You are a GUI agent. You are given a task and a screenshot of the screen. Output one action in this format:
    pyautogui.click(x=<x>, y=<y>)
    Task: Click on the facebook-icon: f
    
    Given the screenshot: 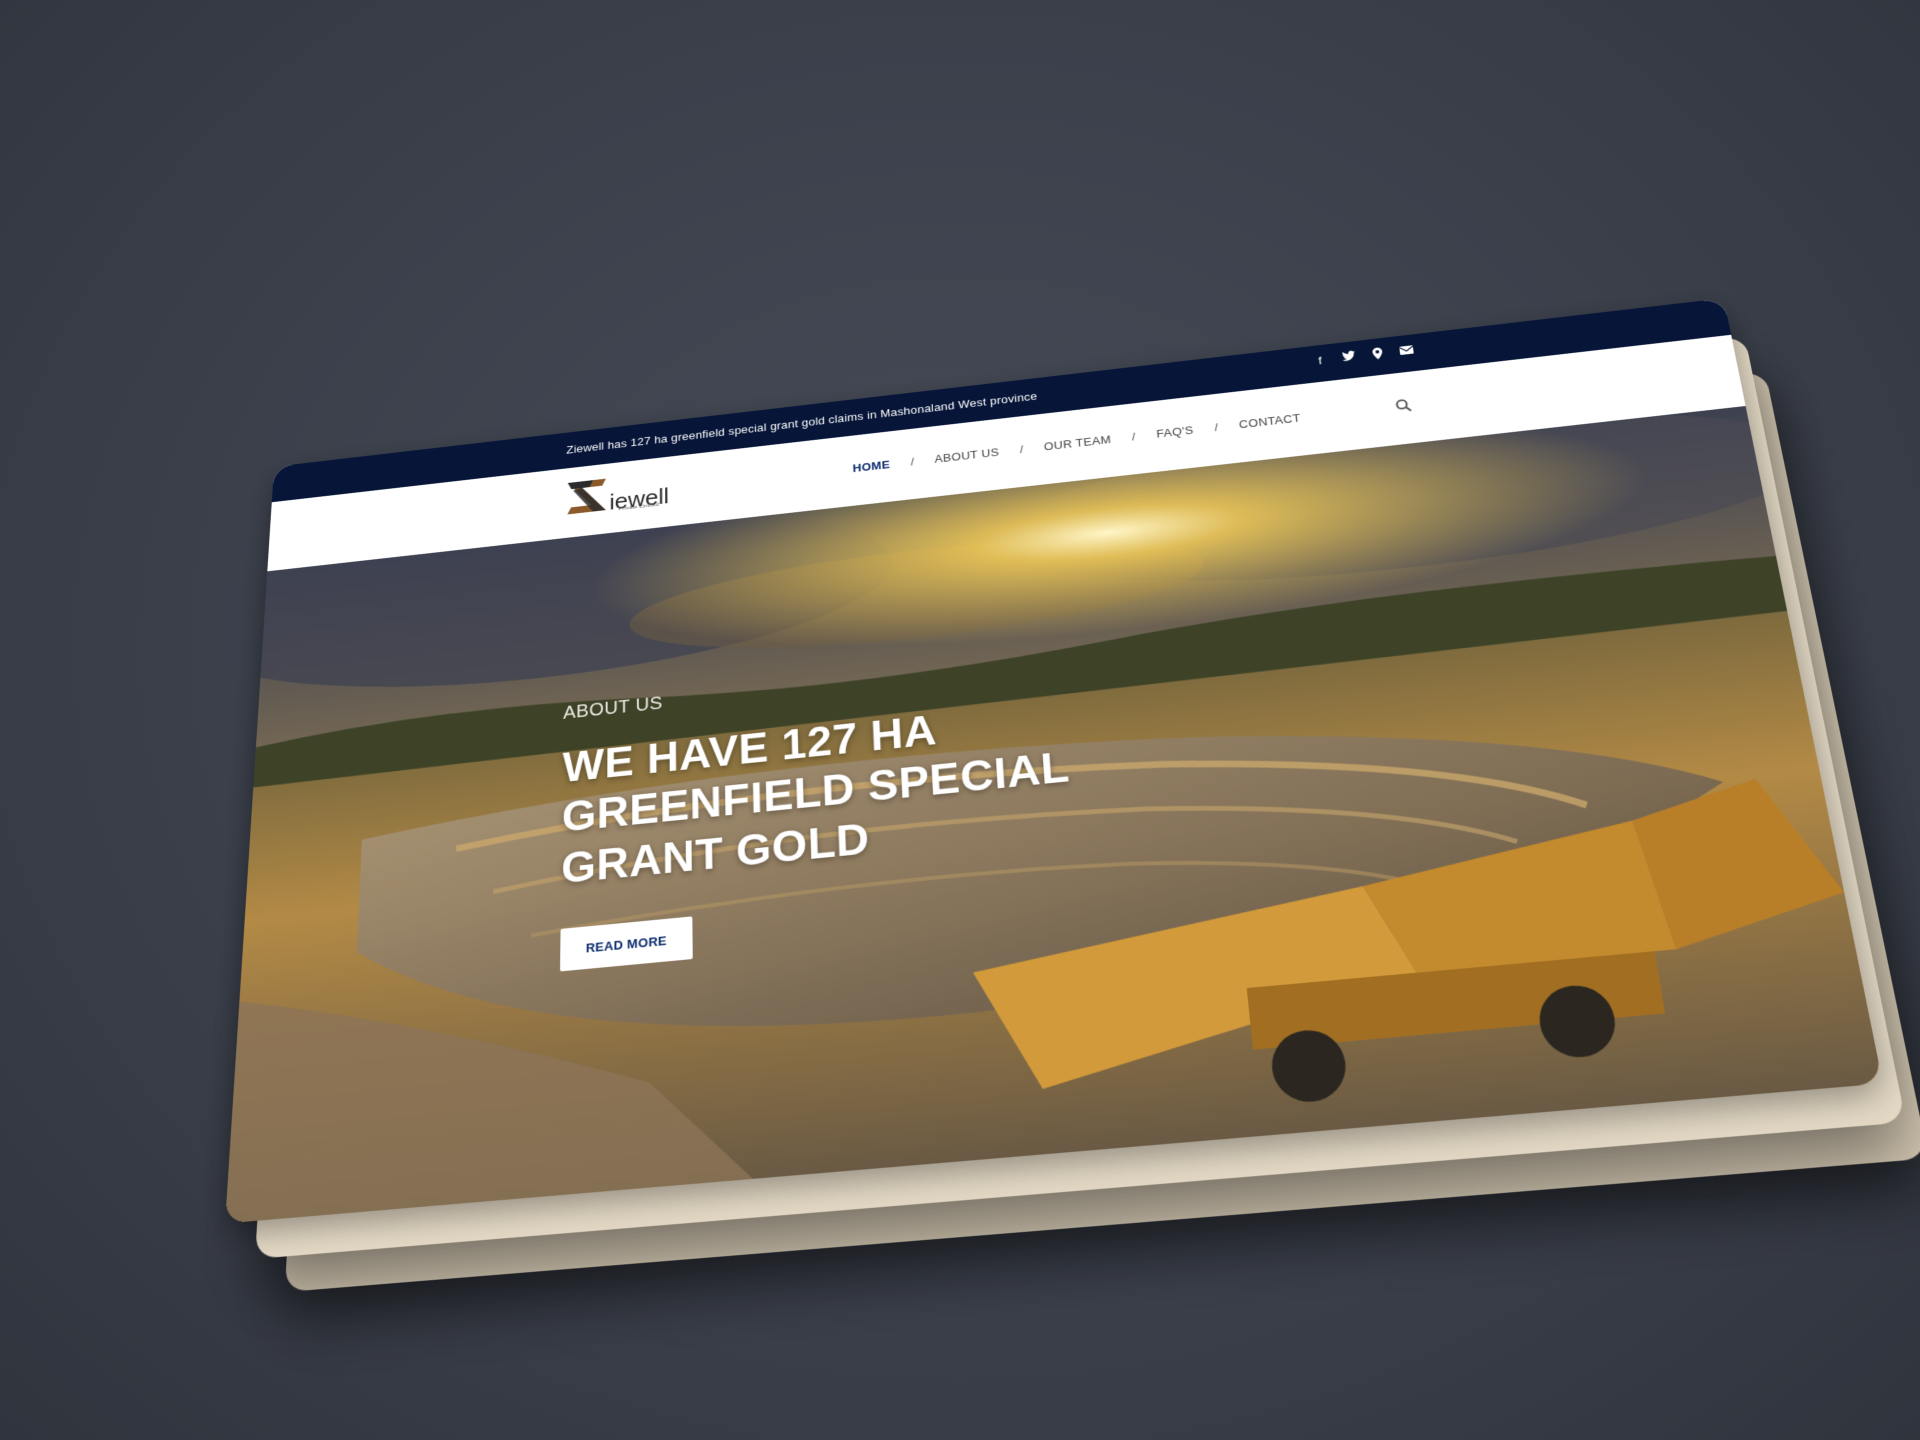 What is the action you would take?
    pyautogui.click(x=1320, y=360)
    